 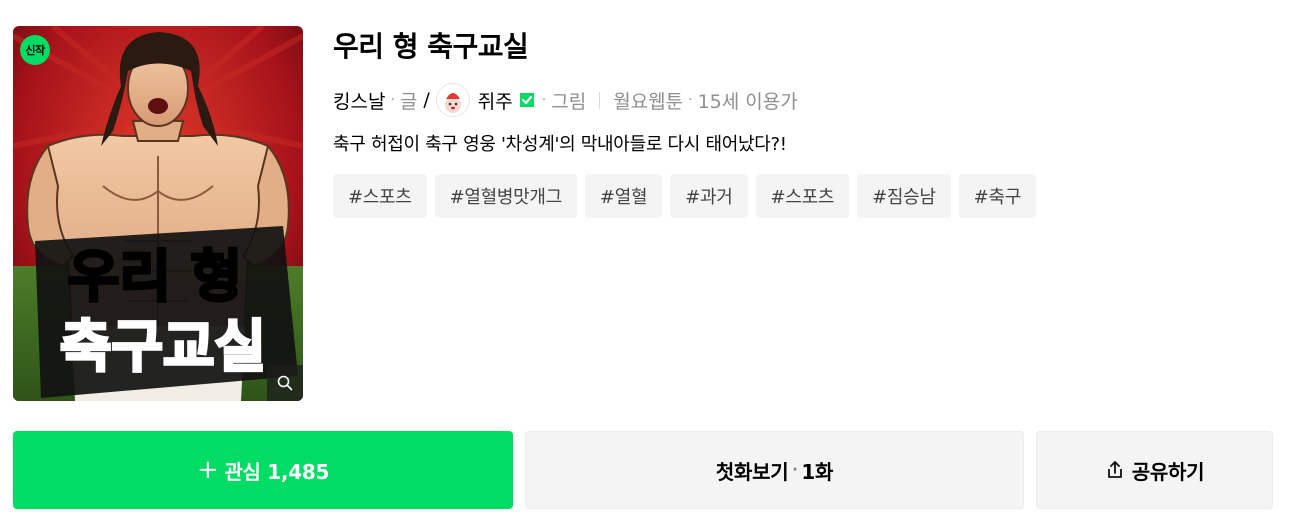 What do you see at coordinates (817, 471) in the screenshot?
I see `first-episode-number: 1화` at bounding box center [817, 471].